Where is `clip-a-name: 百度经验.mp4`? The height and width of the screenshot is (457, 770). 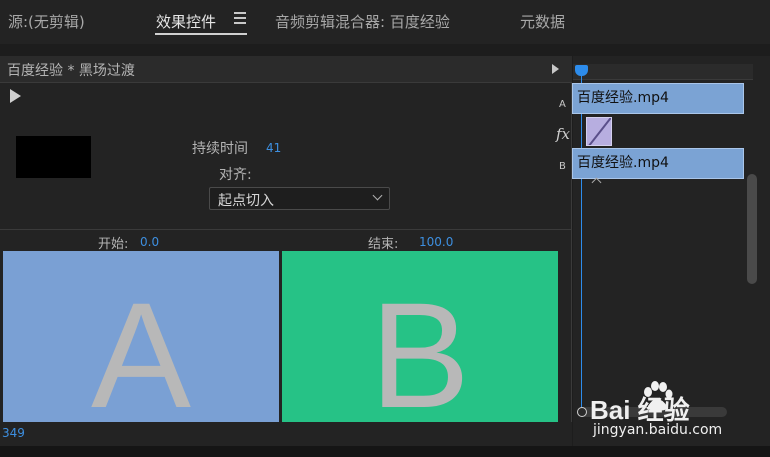 clip-a-name: 百度经验.mp4 is located at coordinates (623, 98).